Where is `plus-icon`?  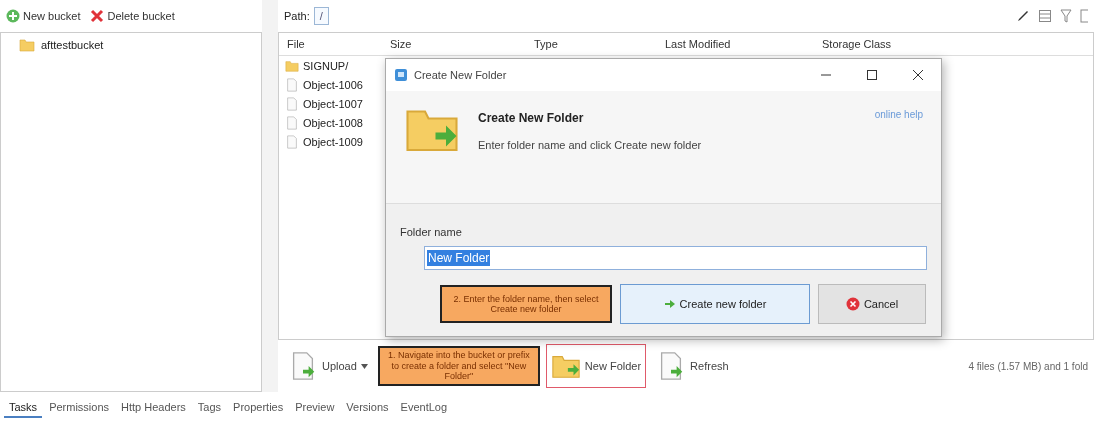 plus-icon is located at coordinates (13, 16).